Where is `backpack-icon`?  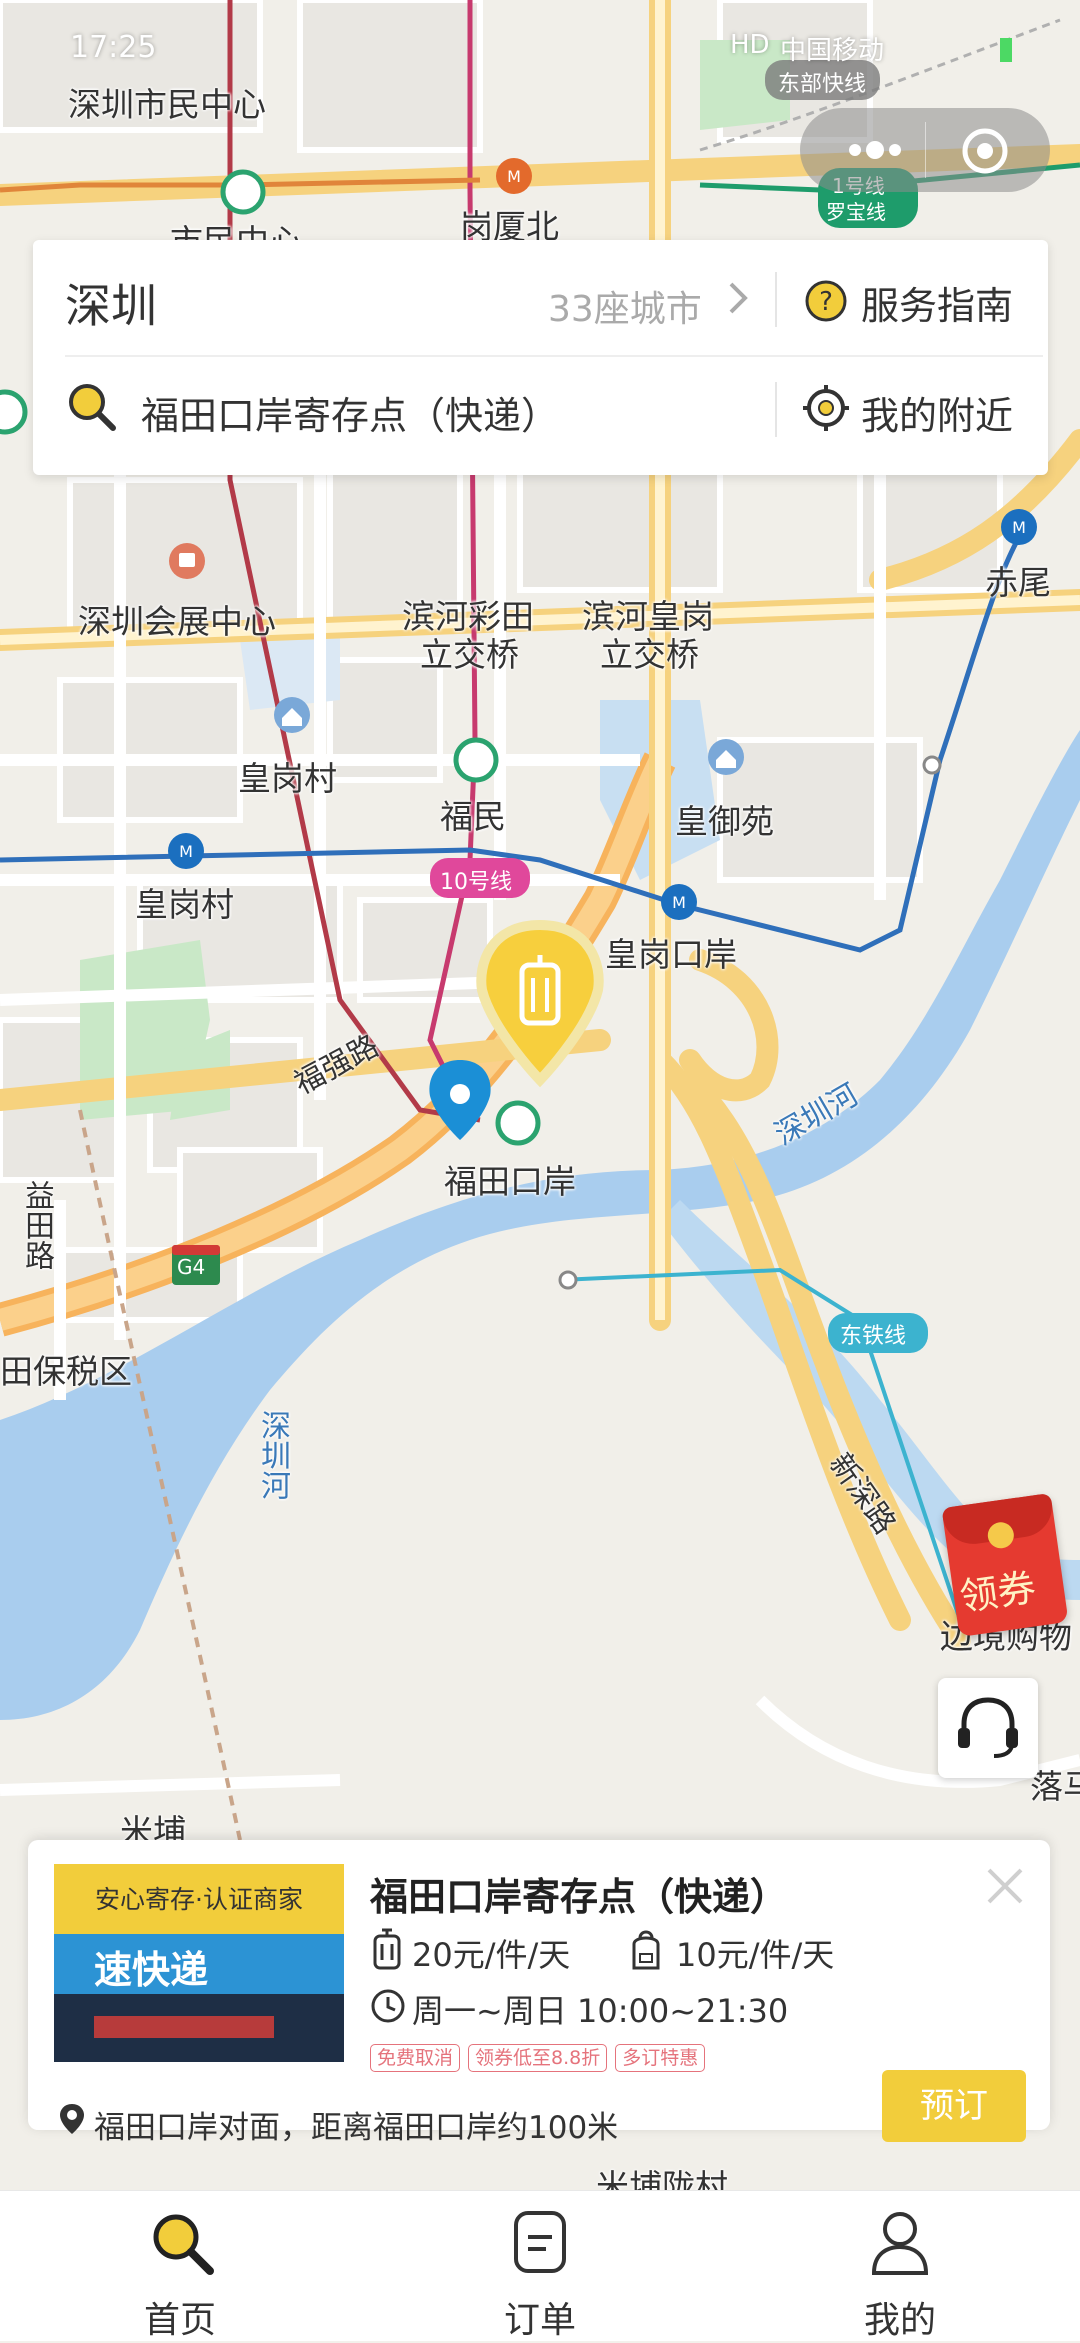 backpack-icon is located at coordinates (646, 1950).